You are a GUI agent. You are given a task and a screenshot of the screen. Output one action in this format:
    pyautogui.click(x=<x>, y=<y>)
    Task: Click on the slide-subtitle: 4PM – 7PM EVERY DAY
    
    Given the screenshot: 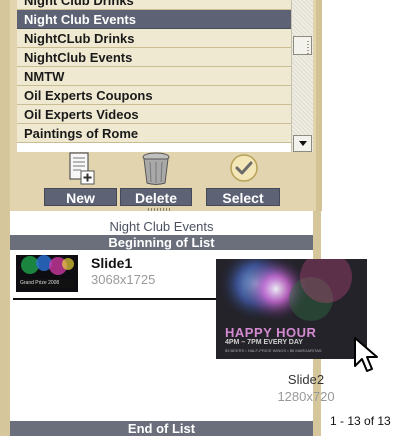 What is the action you would take?
    pyautogui.click(x=264, y=342)
    